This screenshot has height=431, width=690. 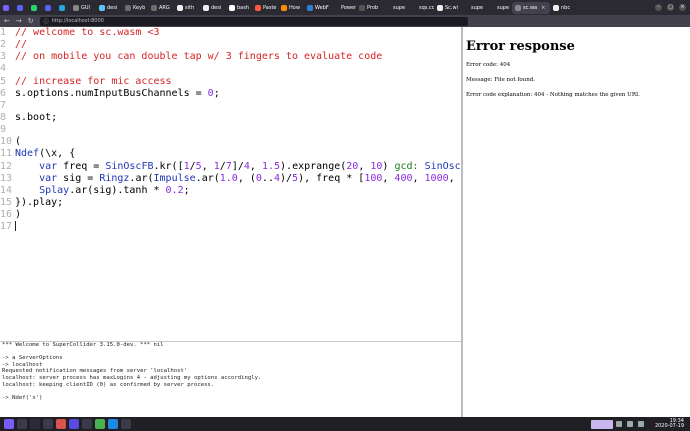 What do you see at coordinates (113, 424) in the screenshot?
I see `edge-icon` at bounding box center [113, 424].